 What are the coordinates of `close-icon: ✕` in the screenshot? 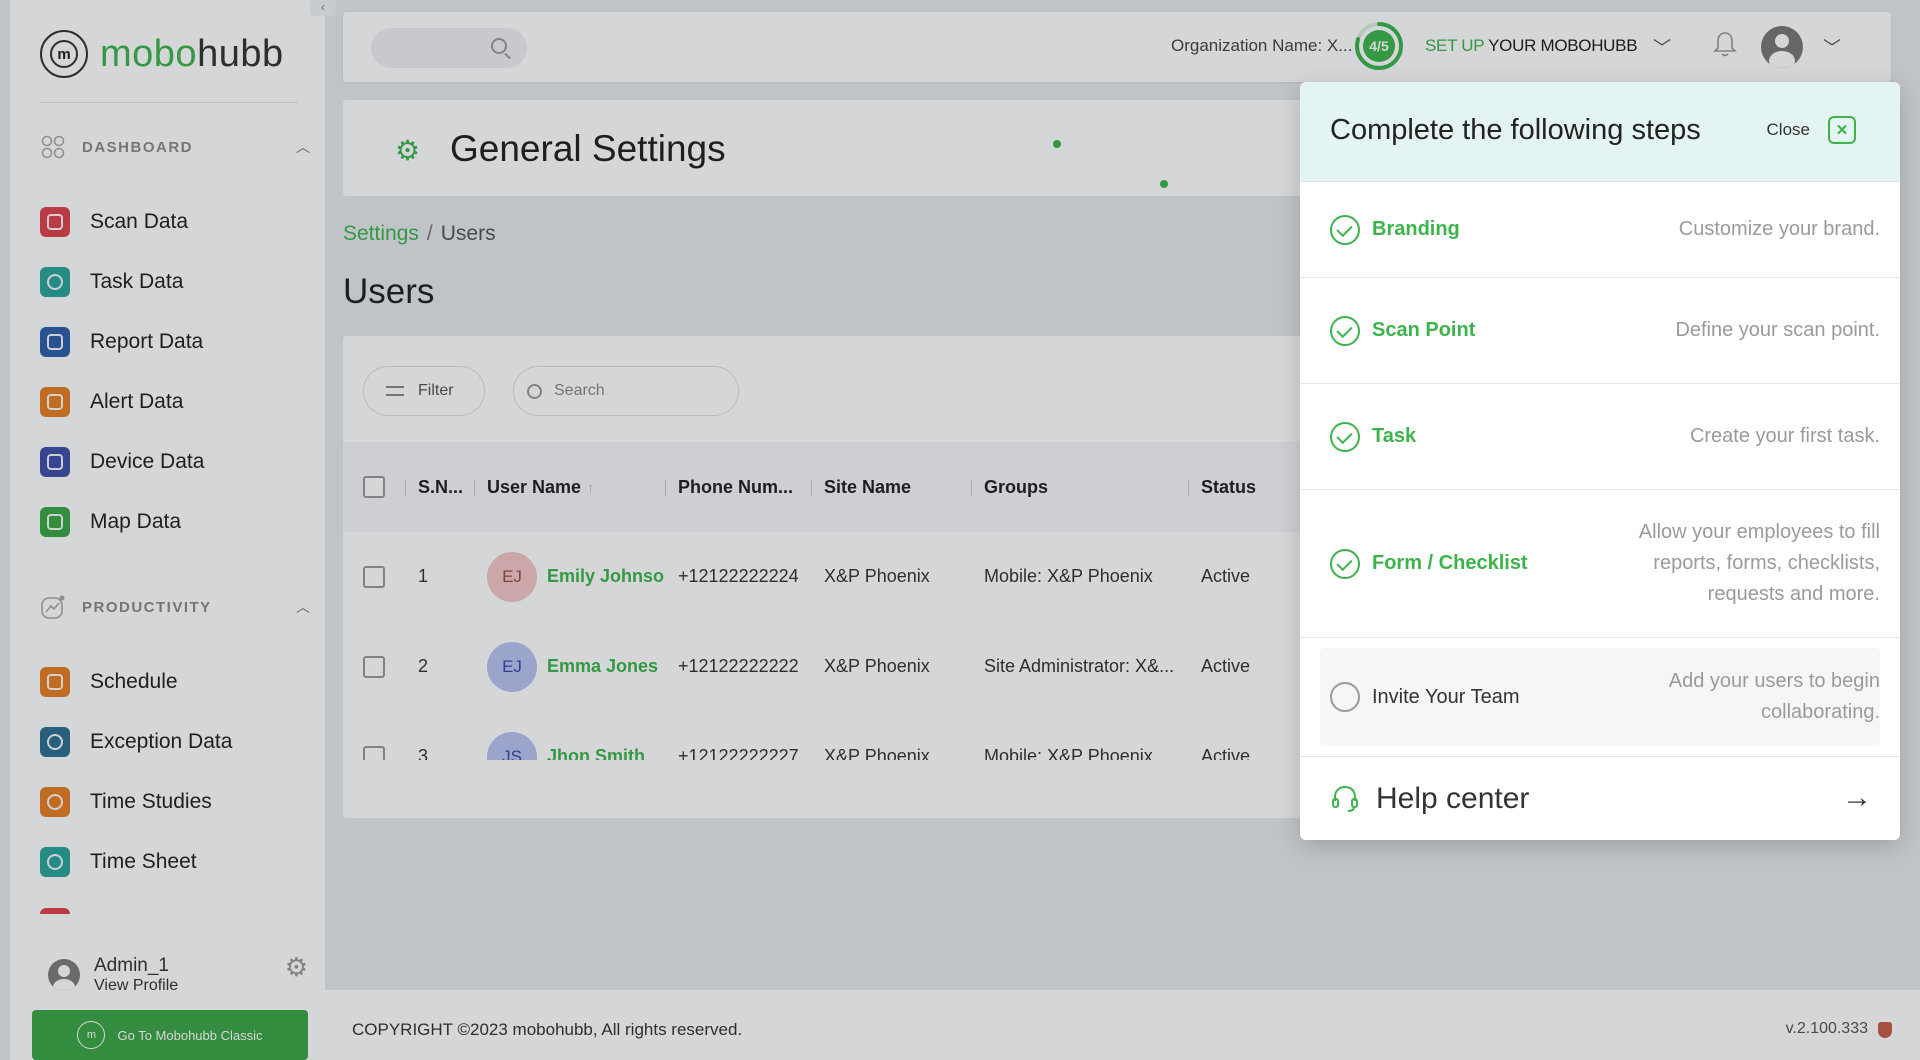 It's located at (1842, 130).